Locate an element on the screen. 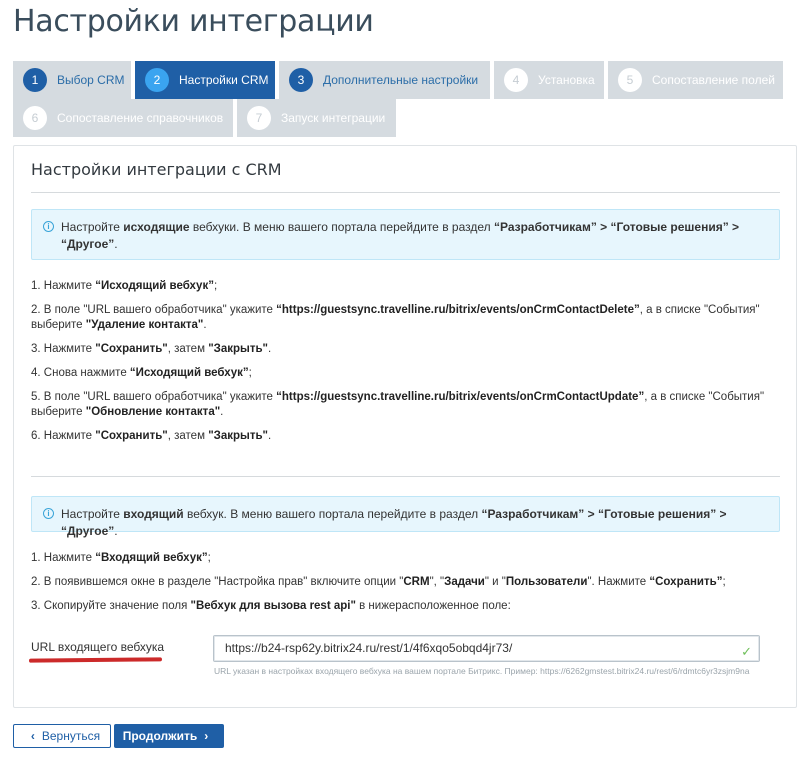 The width and height of the screenshot is (811, 758). back-button-label: Вернуться is located at coordinates (71, 736).